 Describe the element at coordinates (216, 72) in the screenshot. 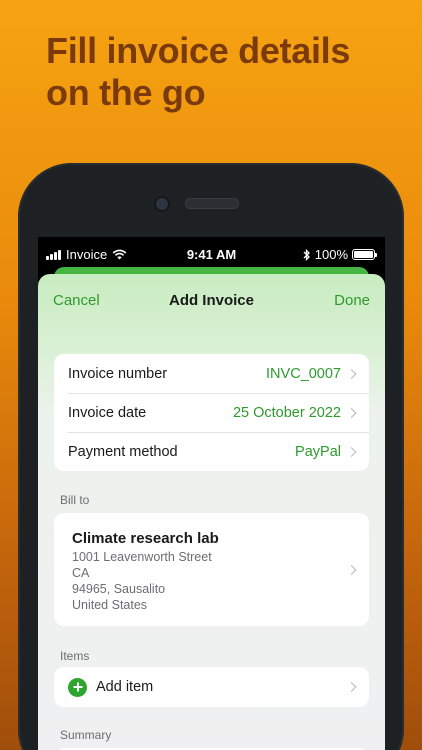

I see `headline: Fill invoice details on the go` at that location.